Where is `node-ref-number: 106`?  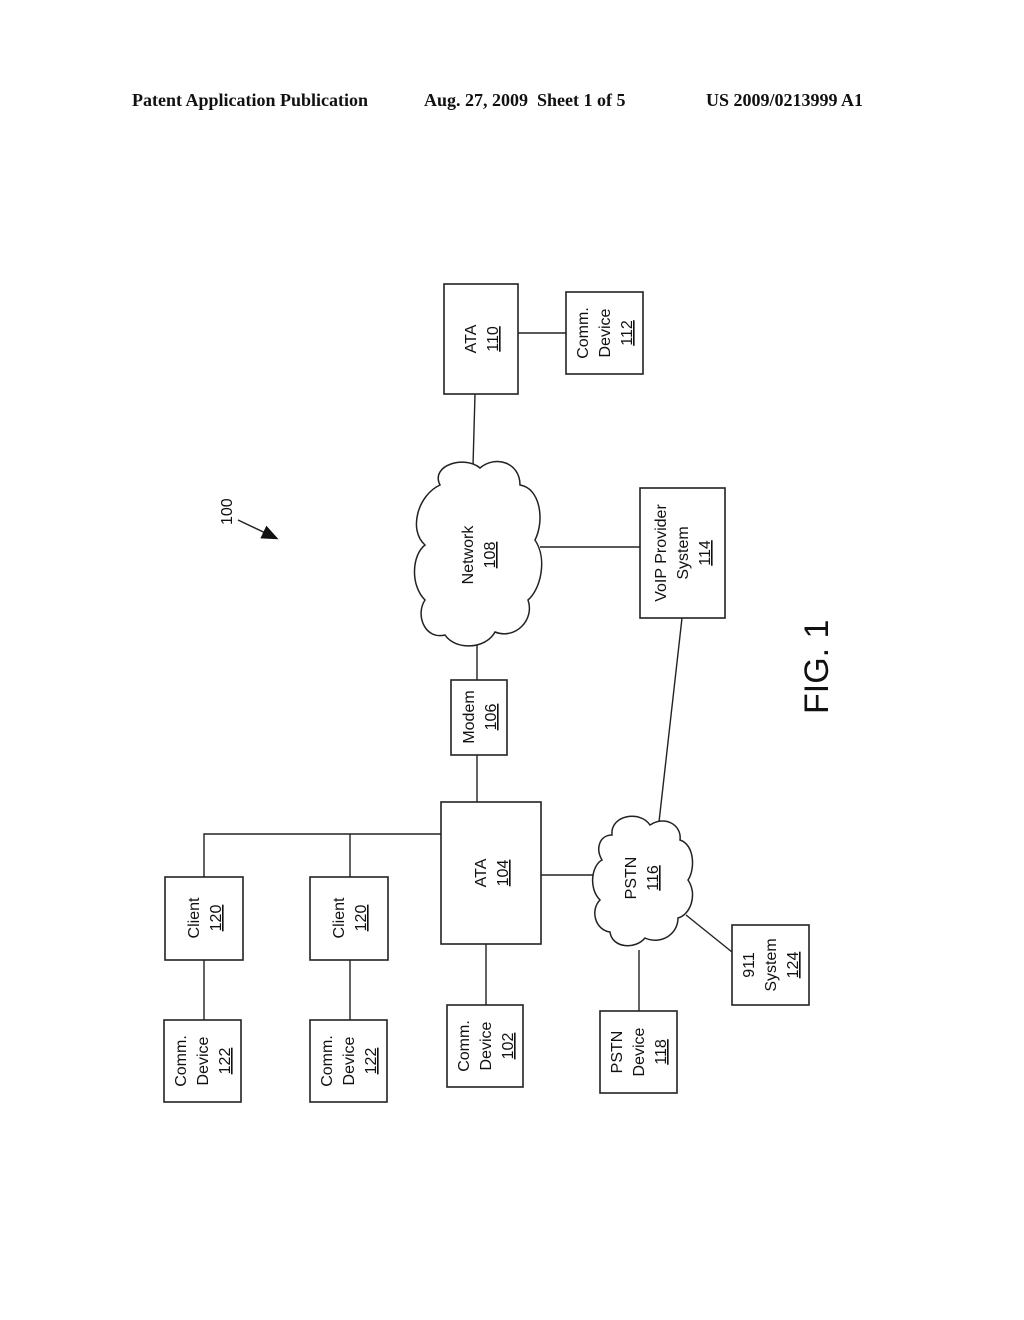
node-ref-number: 106 is located at coordinates (491, 717).